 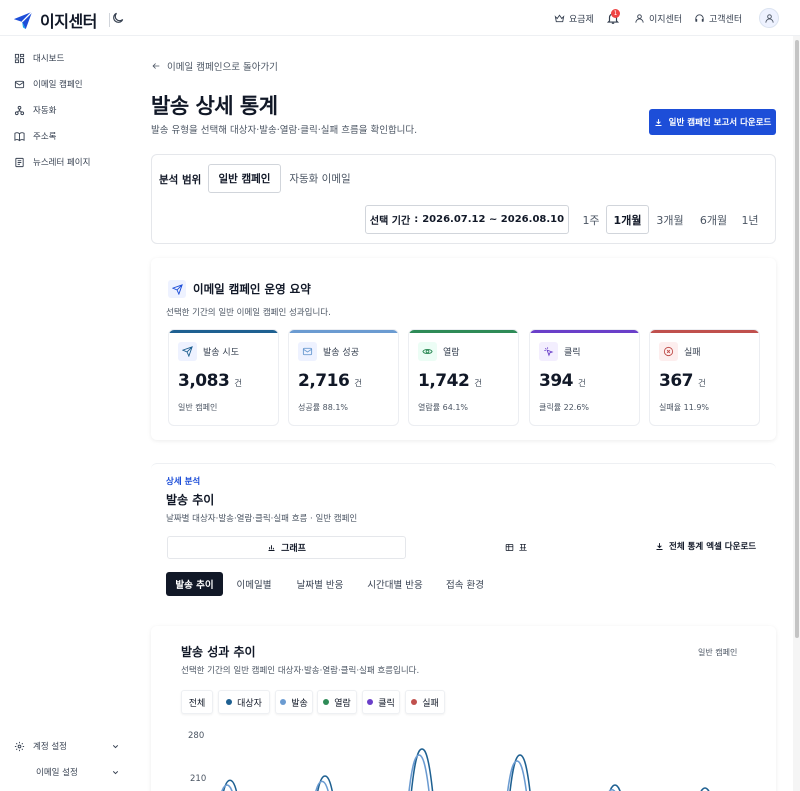 I want to click on period-option-1w: 1주, so click(x=591, y=219).